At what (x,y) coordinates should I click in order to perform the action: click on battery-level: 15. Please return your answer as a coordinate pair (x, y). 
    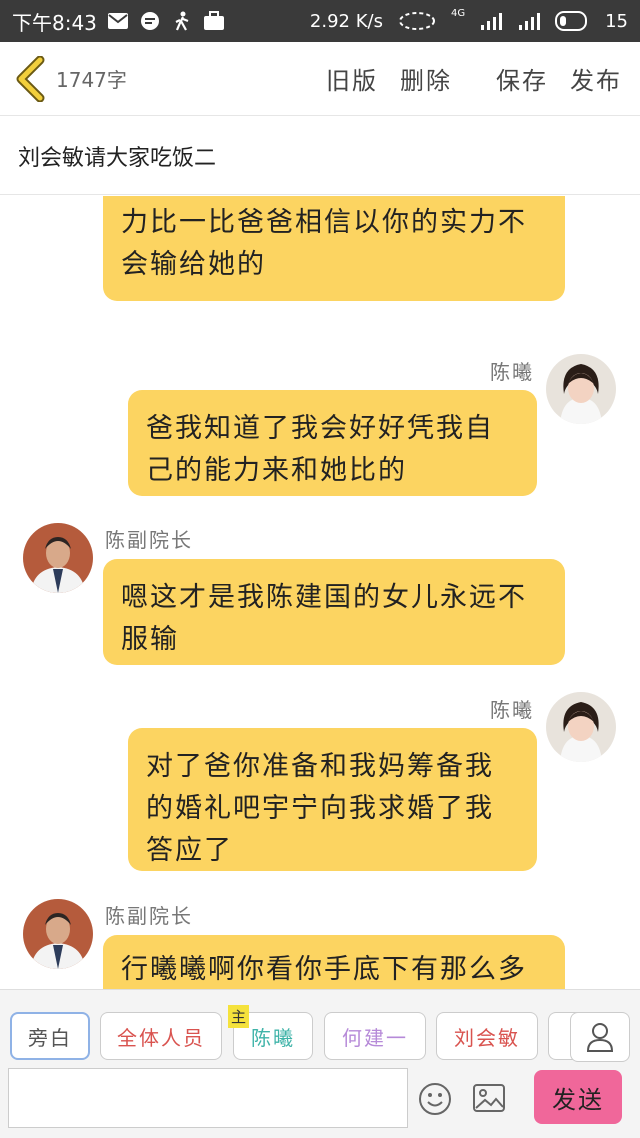
    Looking at the image, I should click on (616, 21).